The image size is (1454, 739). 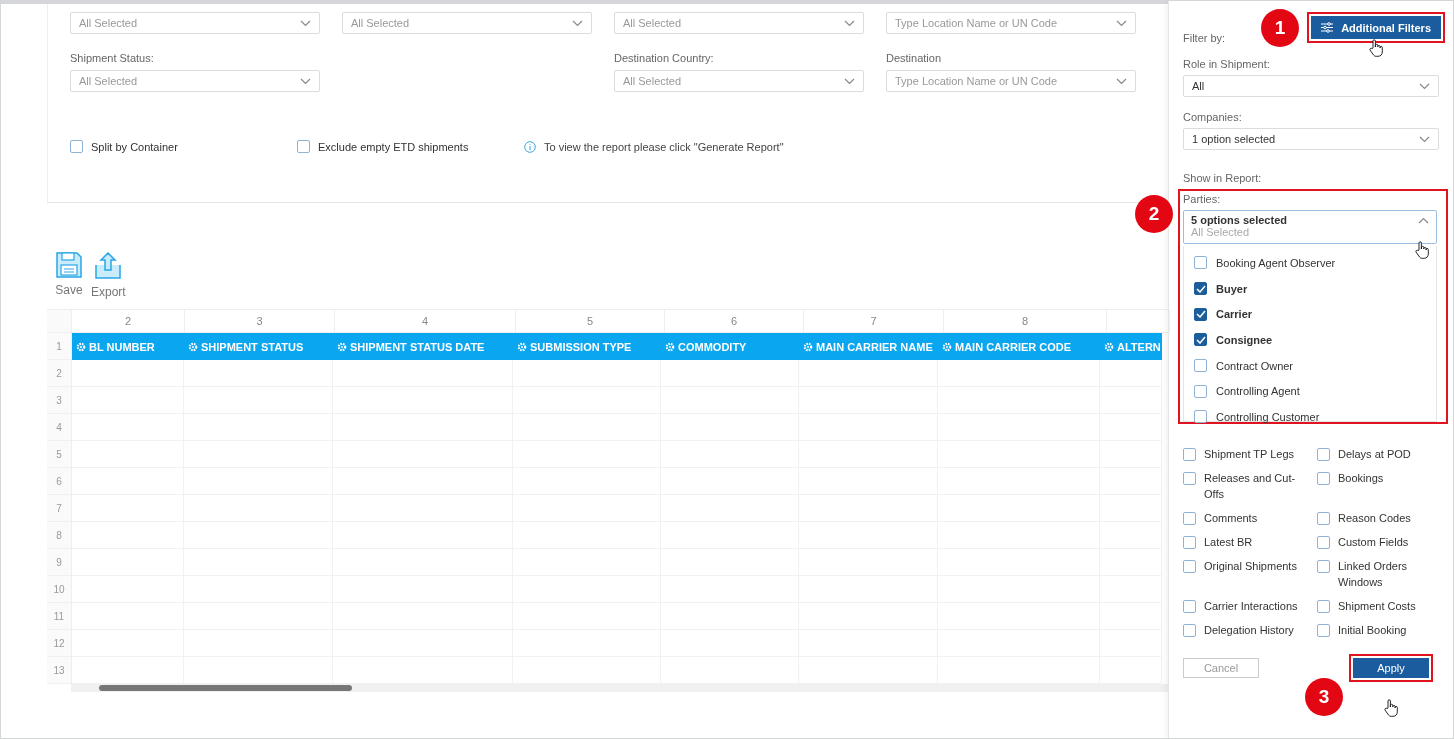 What do you see at coordinates (587, 346) in the screenshot?
I see `column-header: SUBMISSION TYPE` at bounding box center [587, 346].